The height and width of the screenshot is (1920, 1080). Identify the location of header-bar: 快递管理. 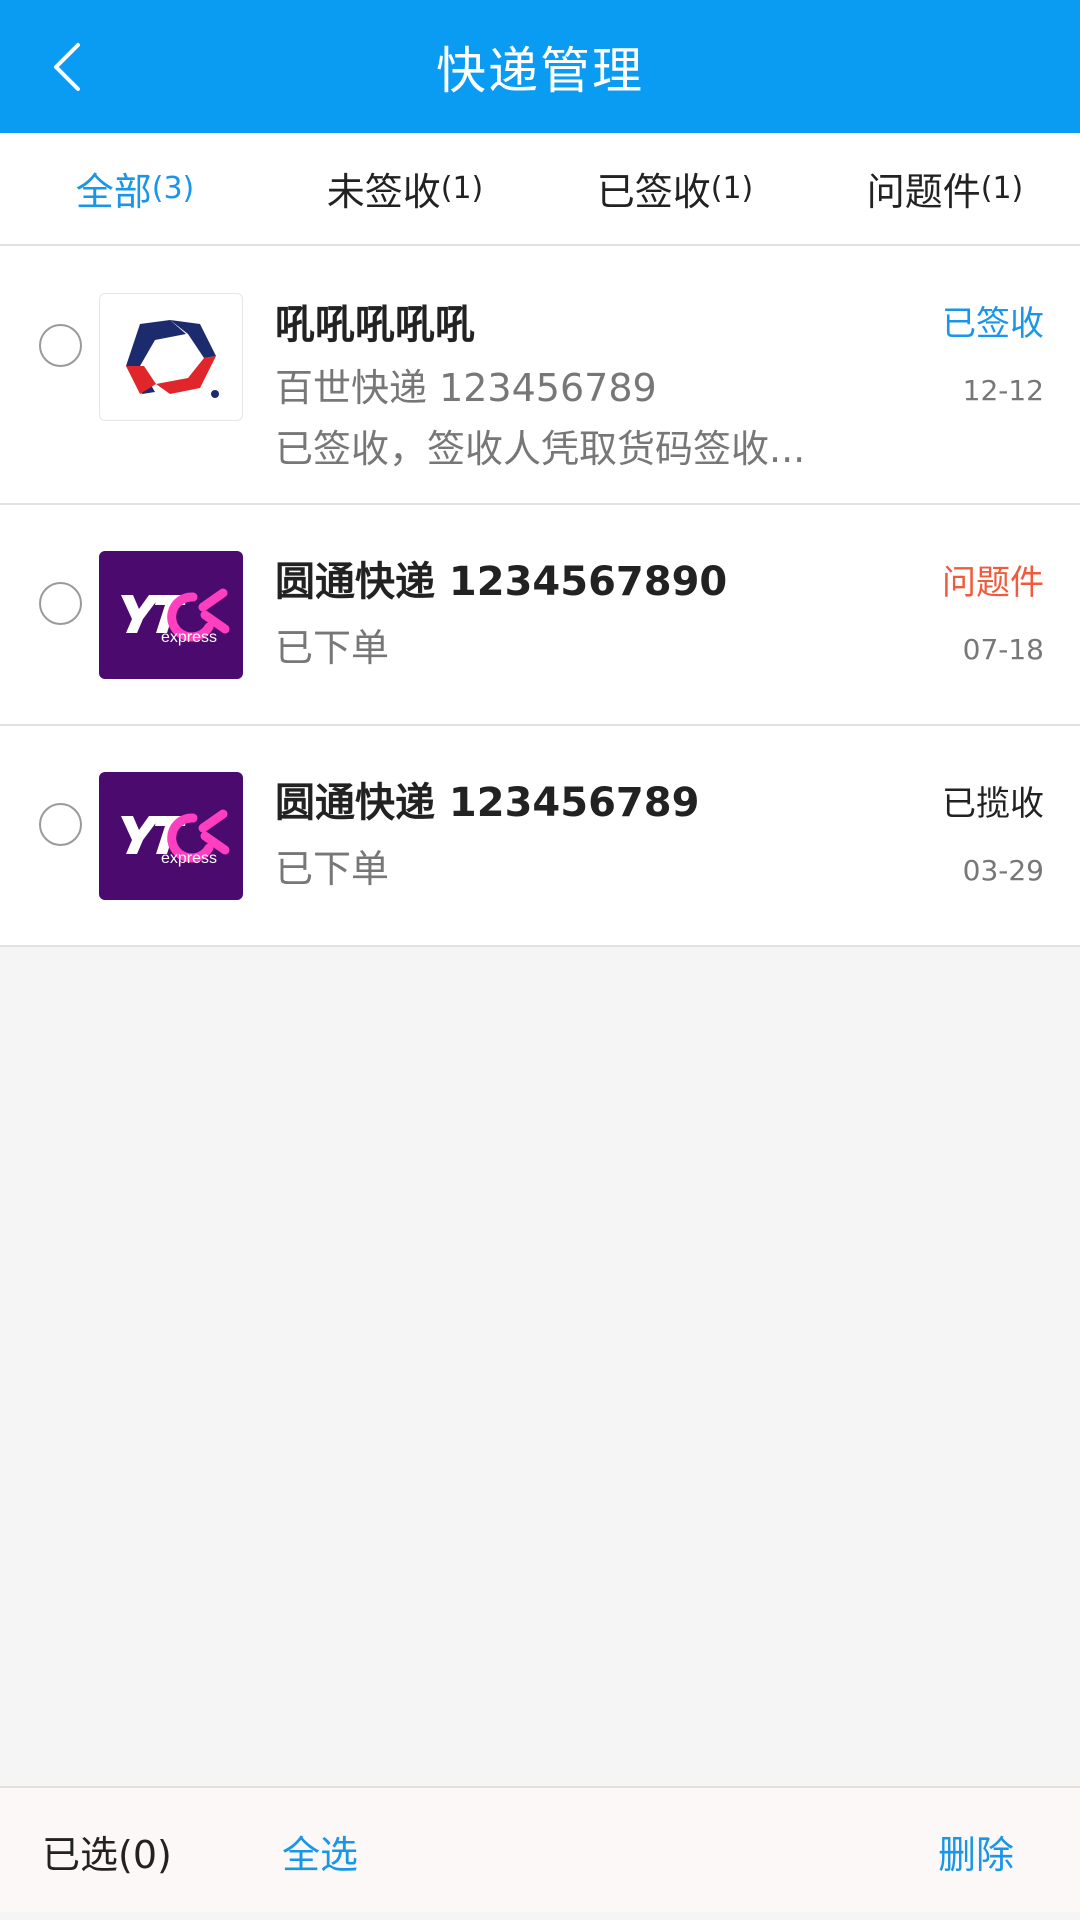
(540, 66).